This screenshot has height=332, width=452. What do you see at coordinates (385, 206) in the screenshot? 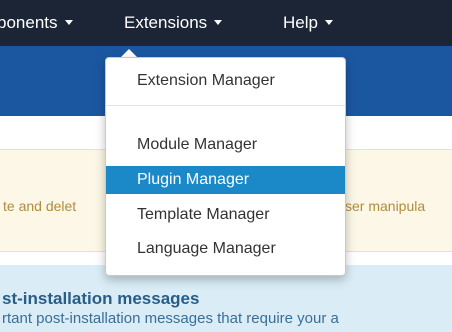
I see `alert-text-right: ser manipula` at bounding box center [385, 206].